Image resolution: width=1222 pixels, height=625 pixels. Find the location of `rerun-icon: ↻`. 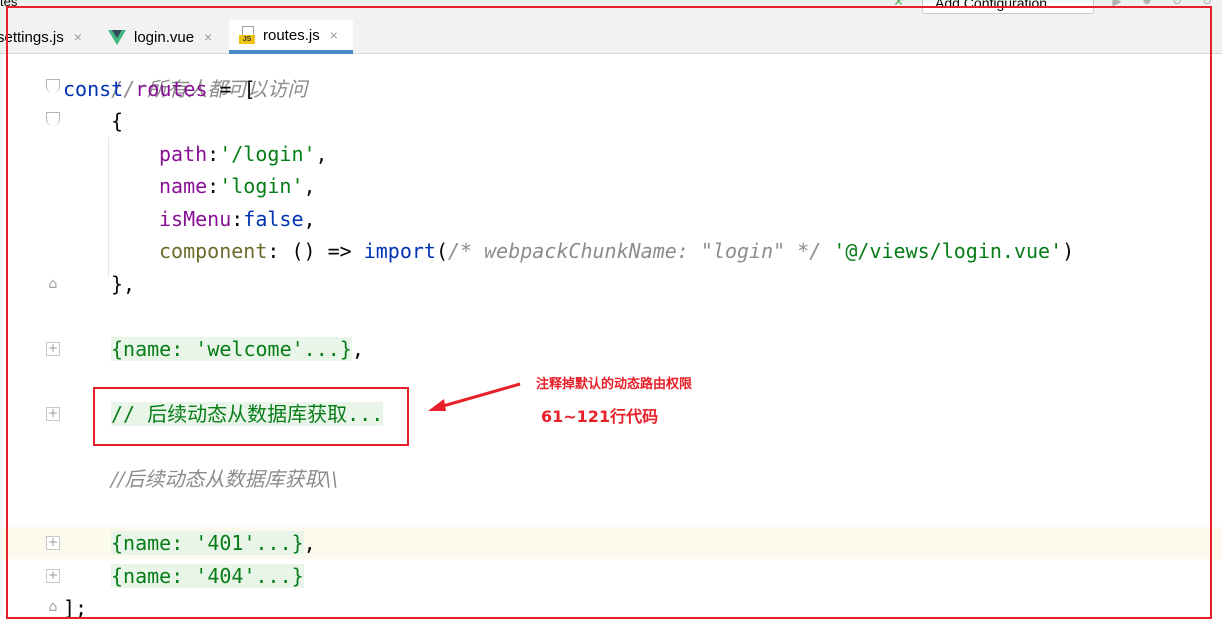

rerun-icon: ↻ is located at coordinates (1177, 4).